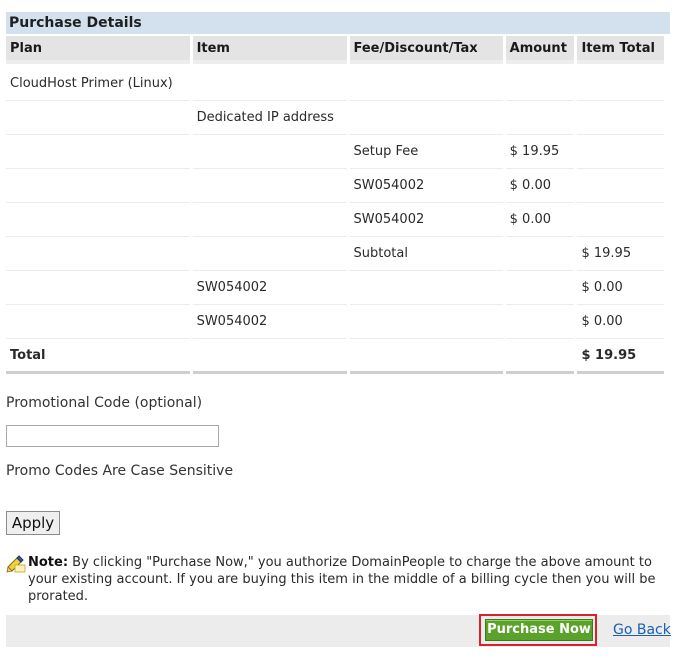 This screenshot has height=658, width=675. What do you see at coordinates (426, 152) in the screenshot?
I see `cell-fee: Setup Fee` at bounding box center [426, 152].